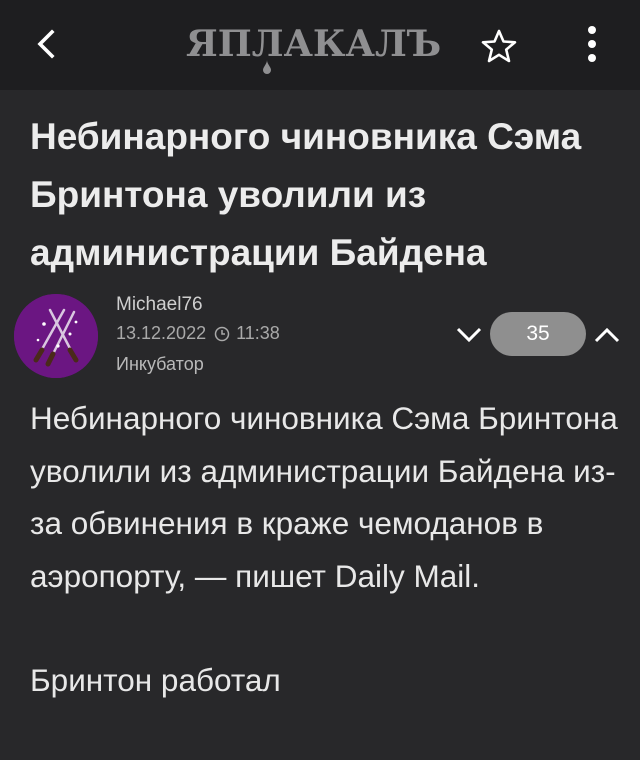 This screenshot has width=640, height=760. I want to click on favorite-button, so click(499, 46).